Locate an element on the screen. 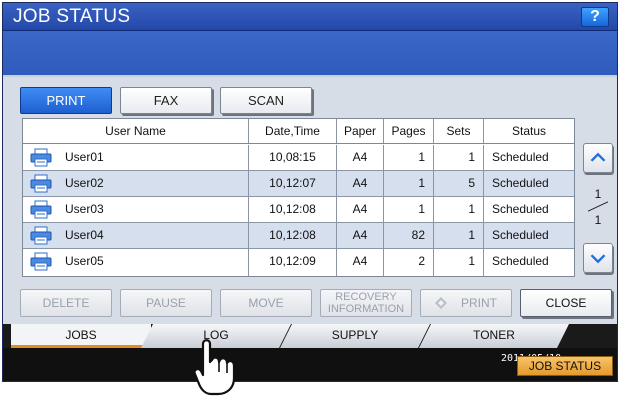 The width and height of the screenshot is (620, 399). table-row: User03 10,12:08 A4 1 1 Scheduled is located at coordinates (298, 210).